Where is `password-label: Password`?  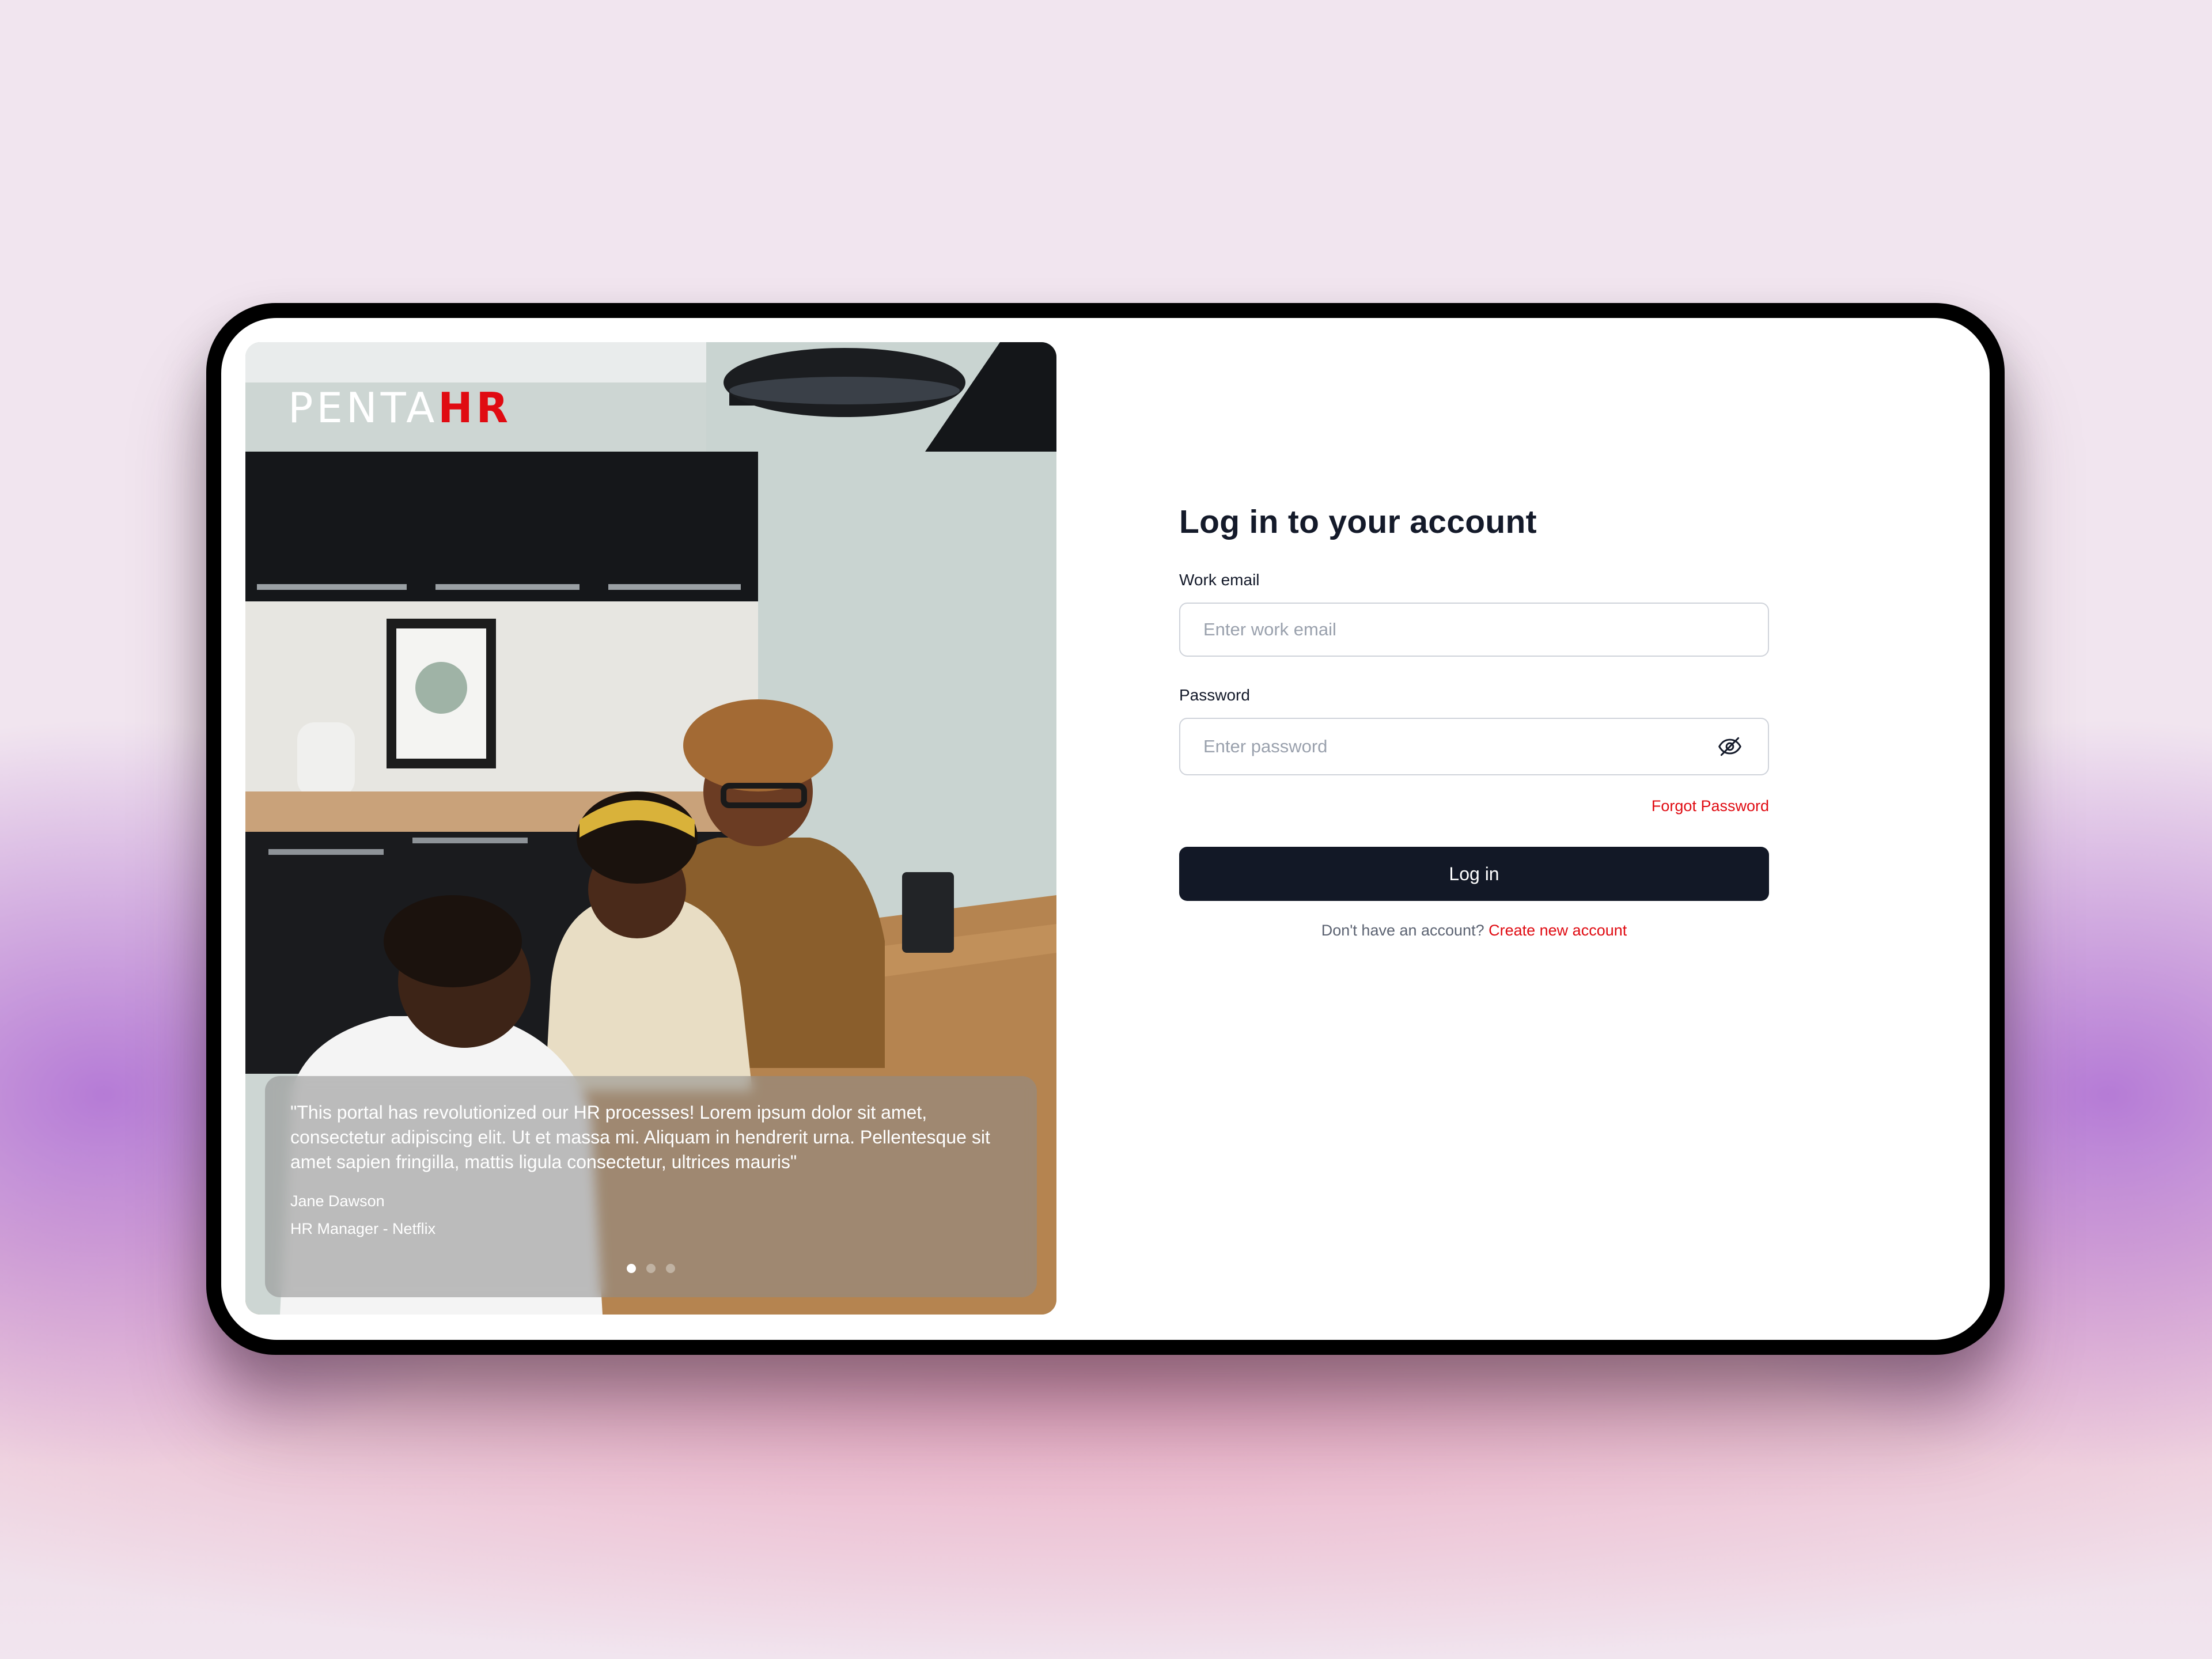
password-label: Password is located at coordinates (1214, 695).